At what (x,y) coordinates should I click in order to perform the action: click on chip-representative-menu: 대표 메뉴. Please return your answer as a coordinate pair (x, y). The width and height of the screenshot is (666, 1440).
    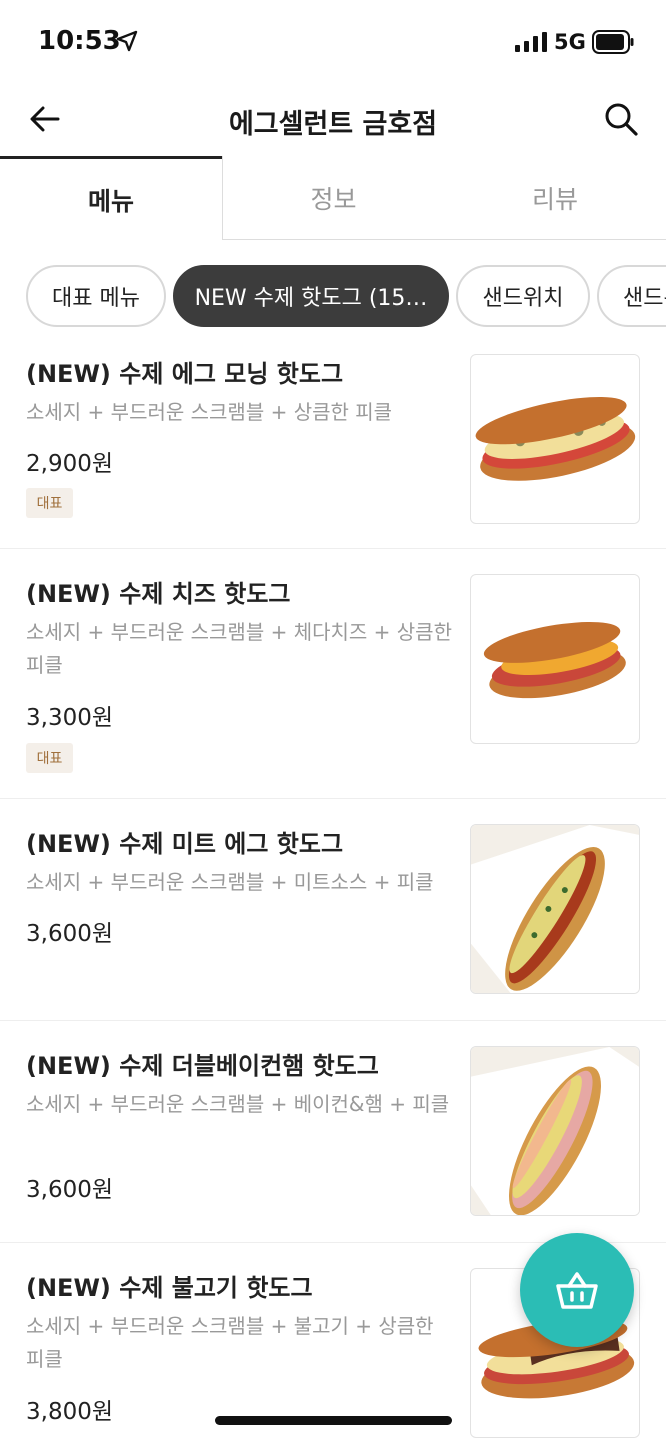
    Looking at the image, I should click on (96, 296).